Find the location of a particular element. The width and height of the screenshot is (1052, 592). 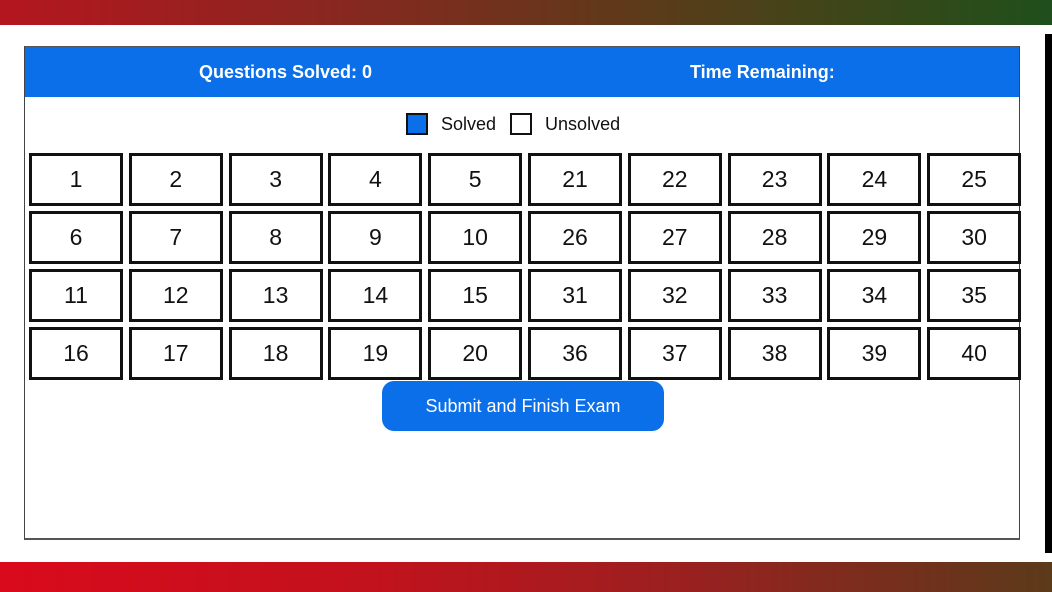

question-button: 31 is located at coordinates (574, 295).